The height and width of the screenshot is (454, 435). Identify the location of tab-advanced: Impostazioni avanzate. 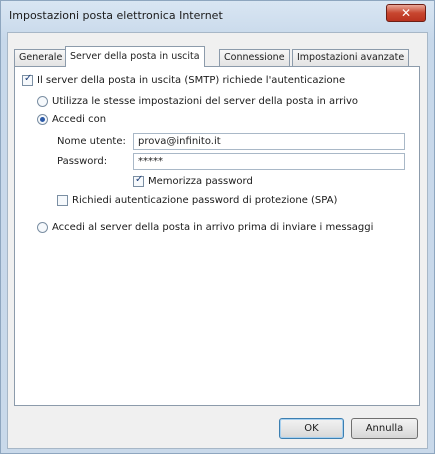
(351, 57).